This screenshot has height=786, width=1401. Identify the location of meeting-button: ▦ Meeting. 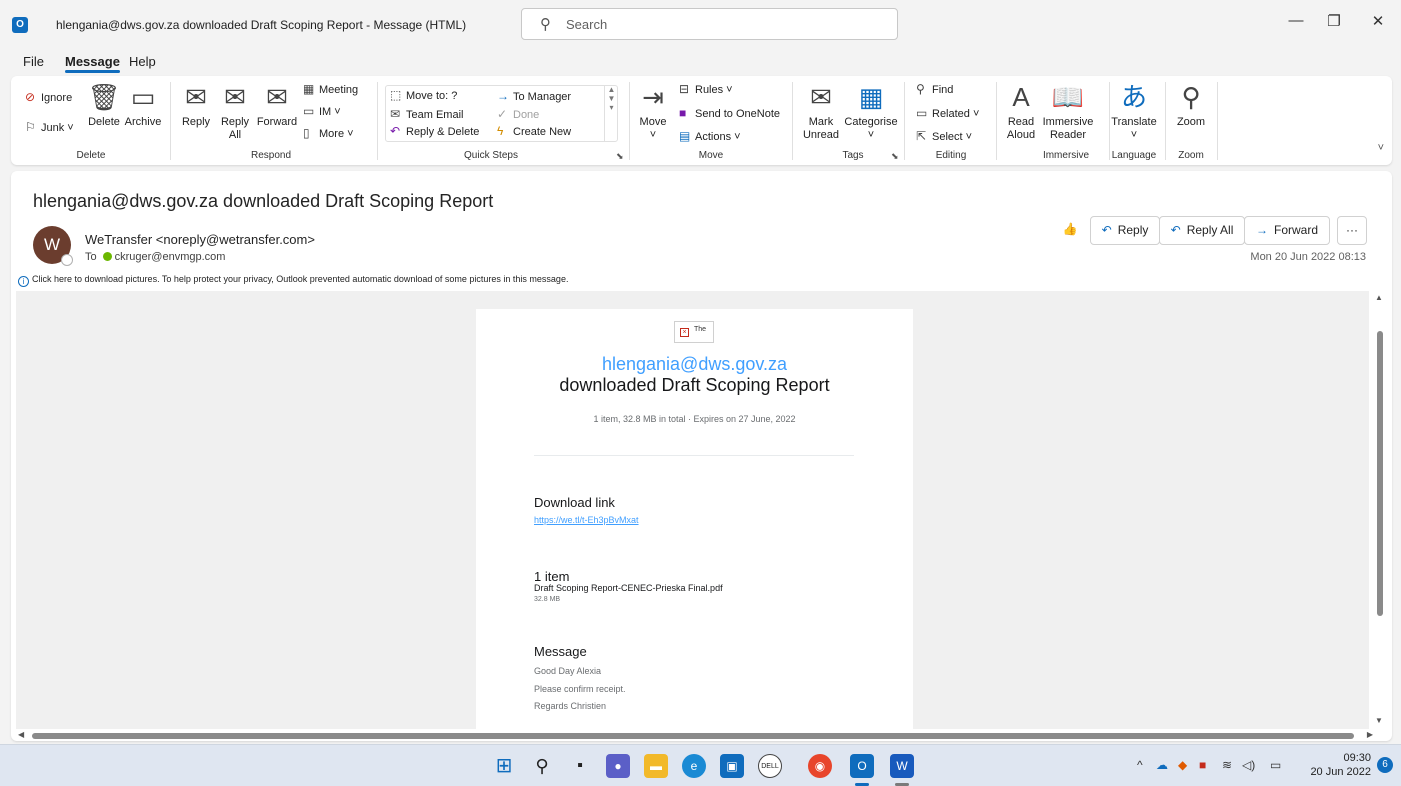
(330, 89).